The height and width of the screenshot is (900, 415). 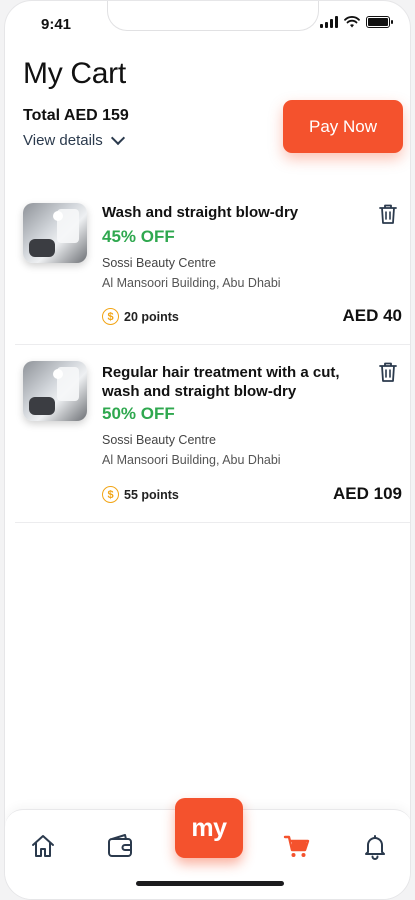 What do you see at coordinates (367, 493) in the screenshot?
I see `item-price: AED 109` at bounding box center [367, 493].